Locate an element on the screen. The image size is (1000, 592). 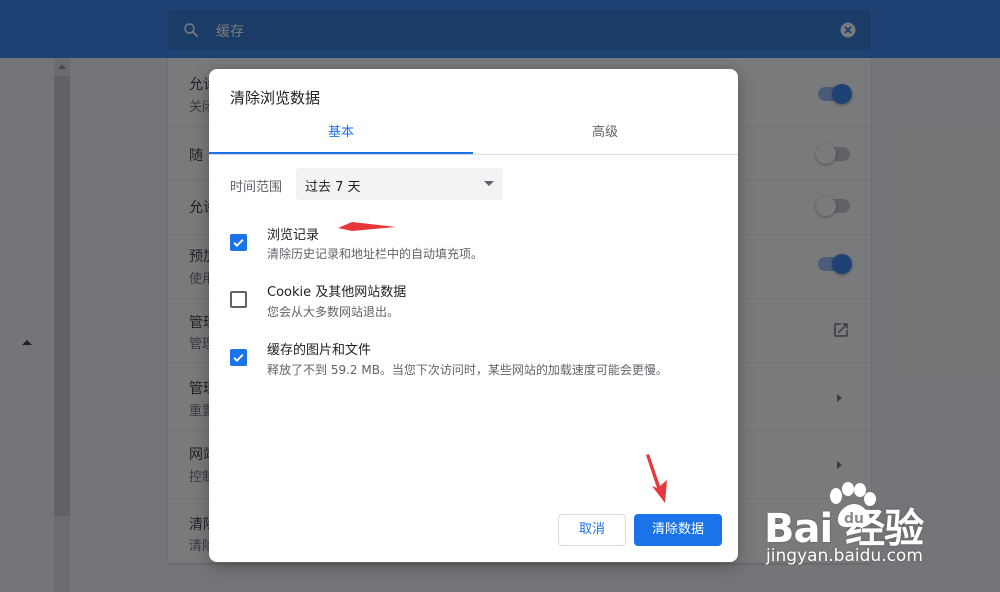
baidu-paw-icon: du is located at coordinates (853, 505).